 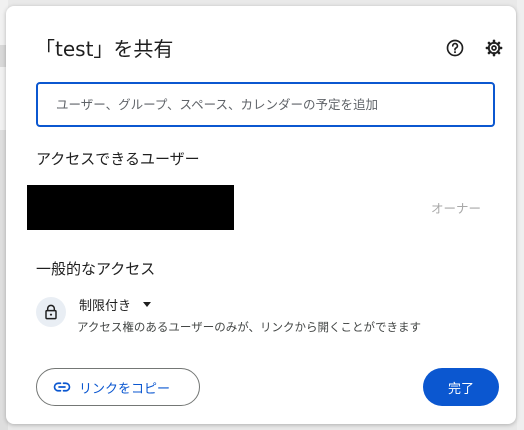 I want to click on general-access-dropdown: 制限付き, so click(x=115, y=304).